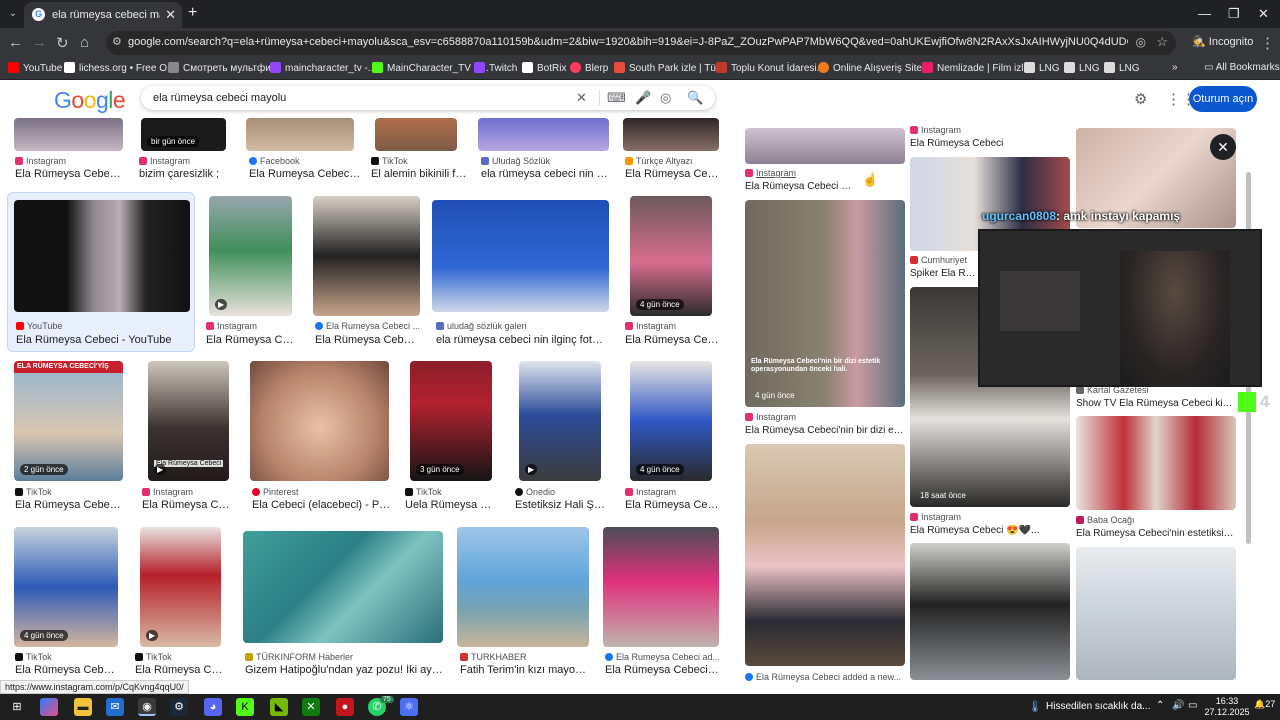 Image resolution: width=1280 pixels, height=720 pixels. What do you see at coordinates (192, 13) in the screenshot?
I see `new-tab-button: +` at bounding box center [192, 13].